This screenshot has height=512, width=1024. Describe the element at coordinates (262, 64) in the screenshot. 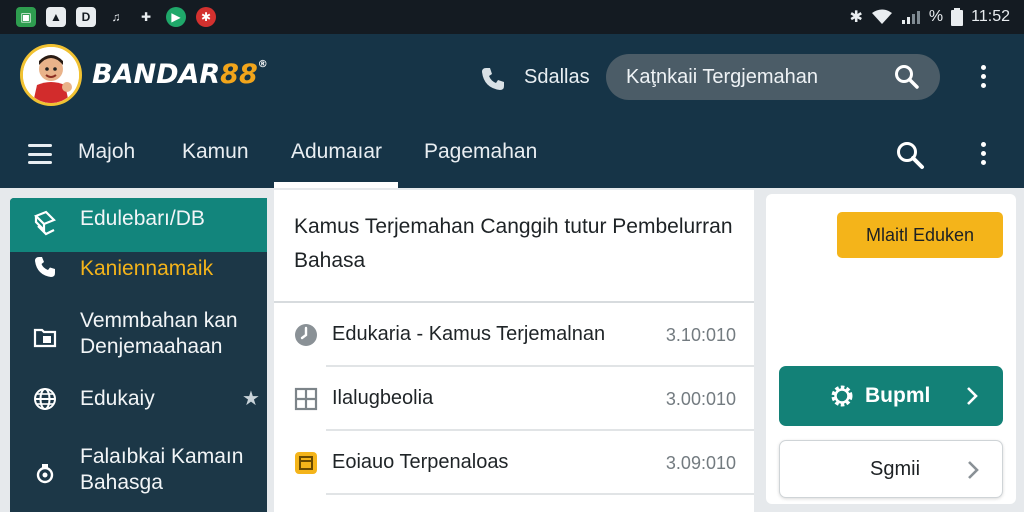

I see `brand-registered: ®` at that location.